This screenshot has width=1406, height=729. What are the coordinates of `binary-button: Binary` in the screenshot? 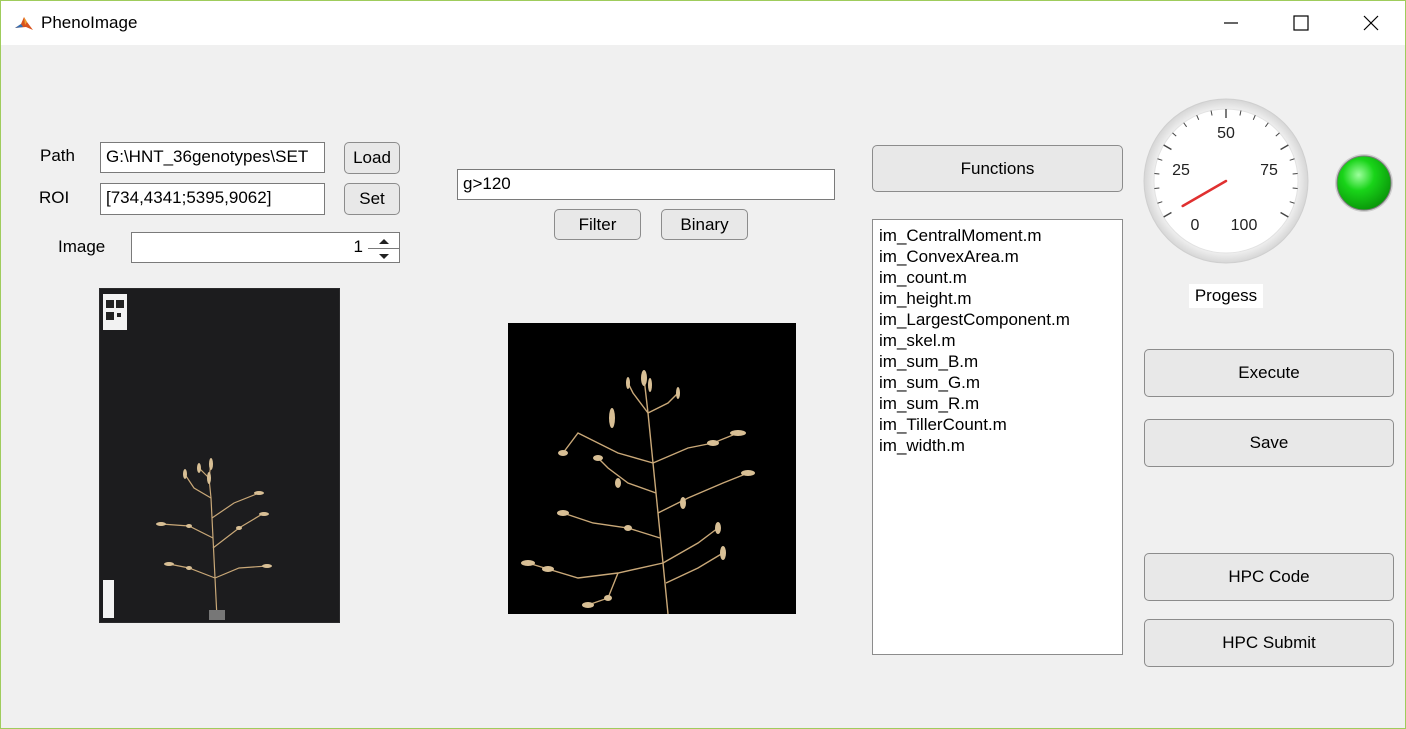 It's located at (704, 224).